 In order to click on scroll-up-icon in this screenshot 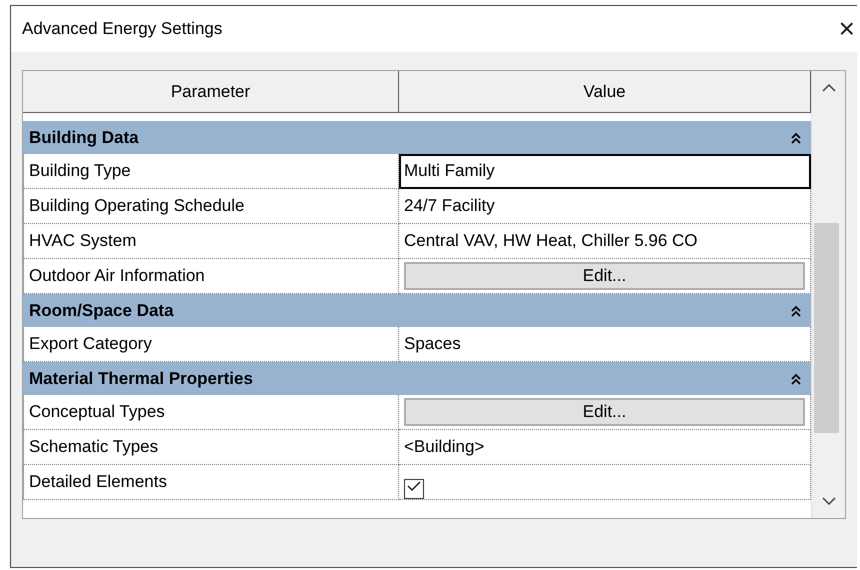, I will do `click(829, 88)`.